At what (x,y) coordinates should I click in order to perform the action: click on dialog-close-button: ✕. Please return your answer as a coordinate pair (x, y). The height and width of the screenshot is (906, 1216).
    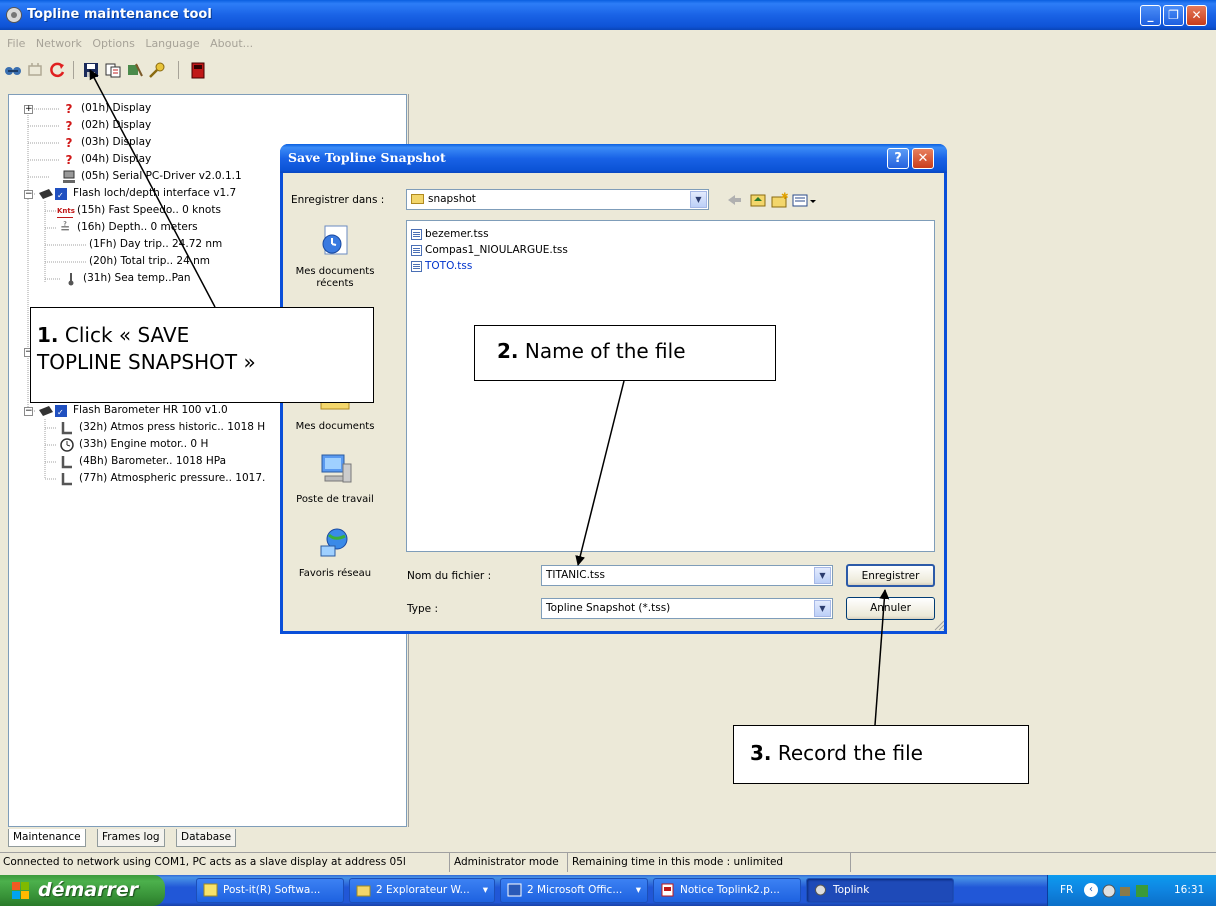
    Looking at the image, I should click on (923, 158).